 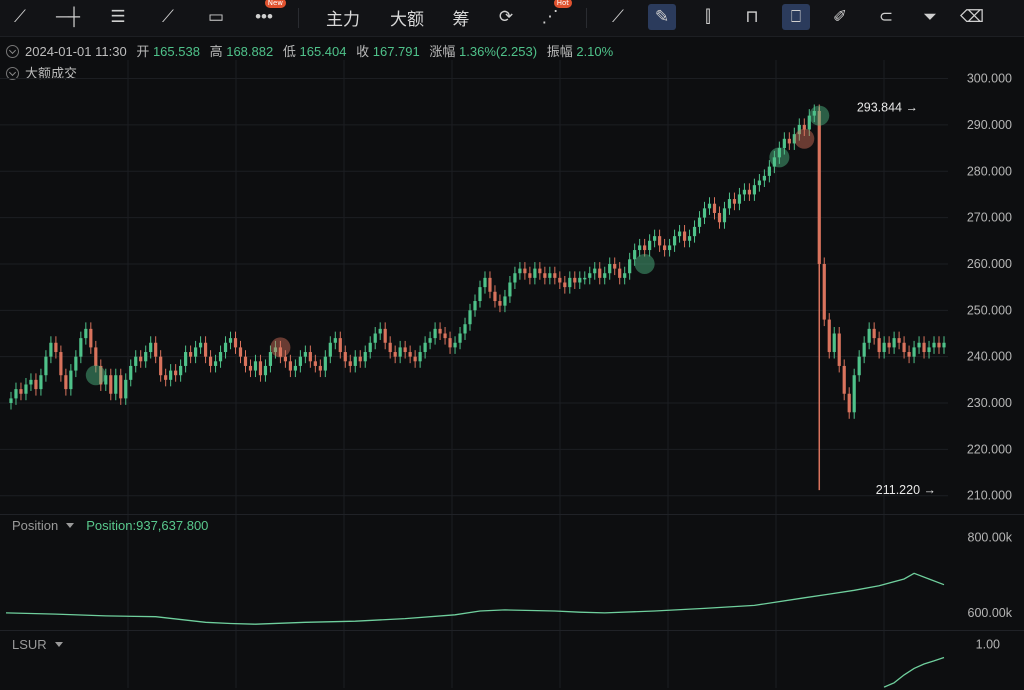 What do you see at coordinates (554, 15) in the screenshot?
I see `pattern-icon: ⋰ Hot` at bounding box center [554, 15].